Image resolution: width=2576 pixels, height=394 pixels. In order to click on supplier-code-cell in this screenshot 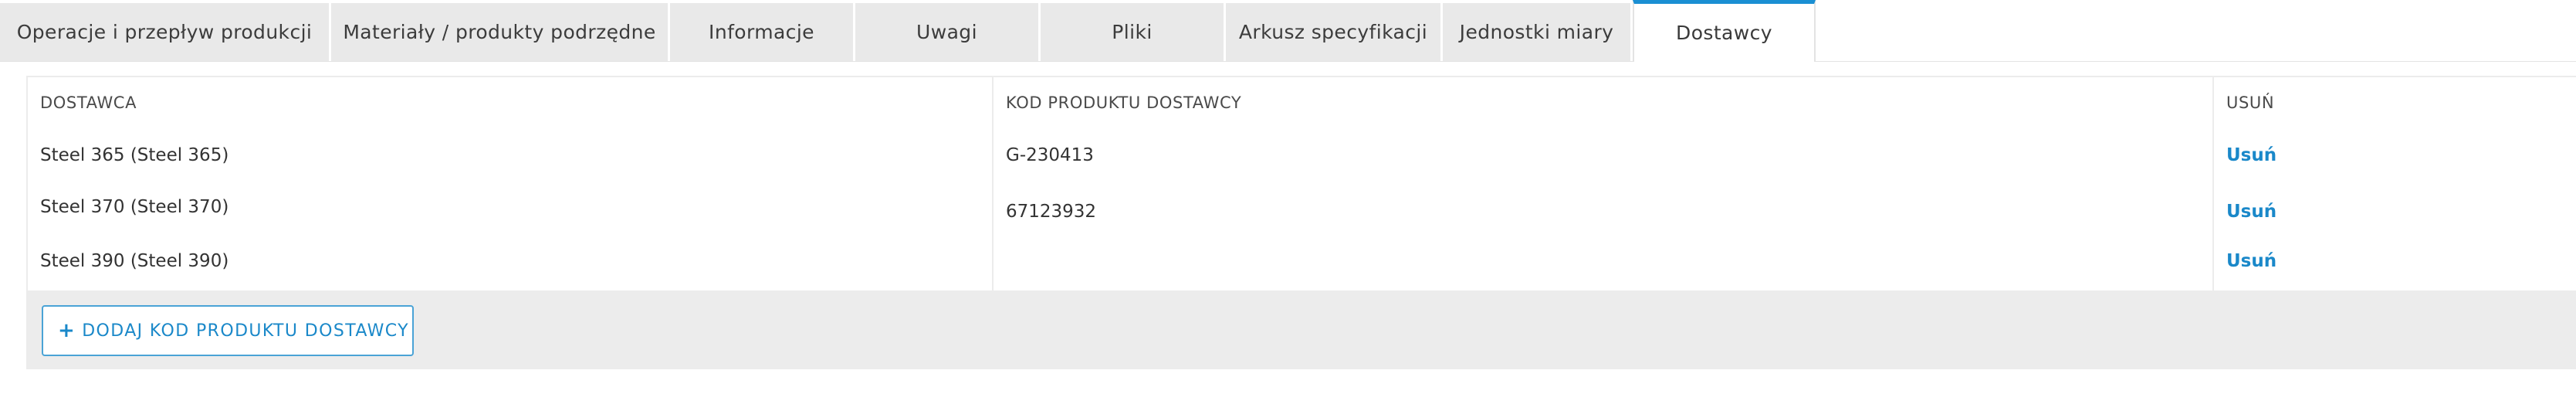, I will do `click(1000, 261)`.